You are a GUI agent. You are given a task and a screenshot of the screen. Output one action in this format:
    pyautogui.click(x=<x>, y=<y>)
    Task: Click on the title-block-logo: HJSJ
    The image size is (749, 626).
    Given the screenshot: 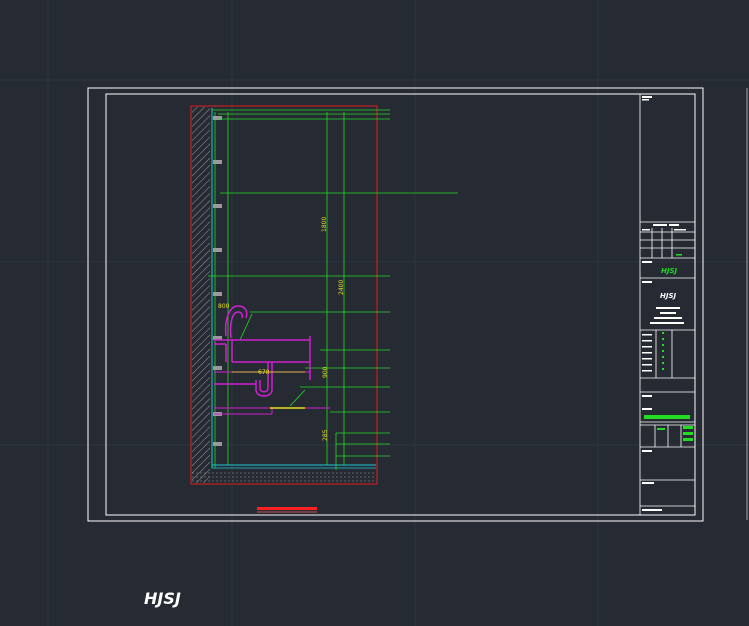 What is the action you would take?
    pyautogui.click(x=669, y=271)
    